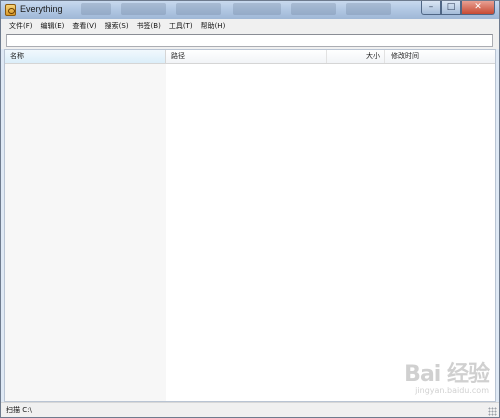  I want to click on menu-search: 搜索(S), so click(117, 26).